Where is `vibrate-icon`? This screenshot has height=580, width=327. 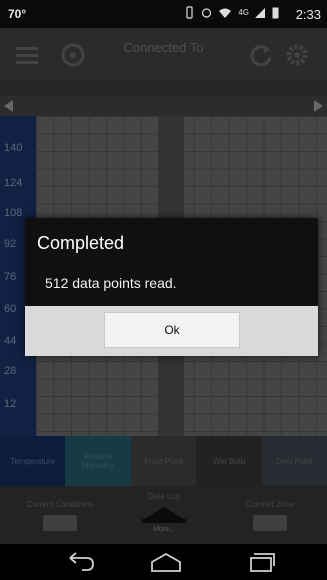 vibrate-icon is located at coordinates (189, 12).